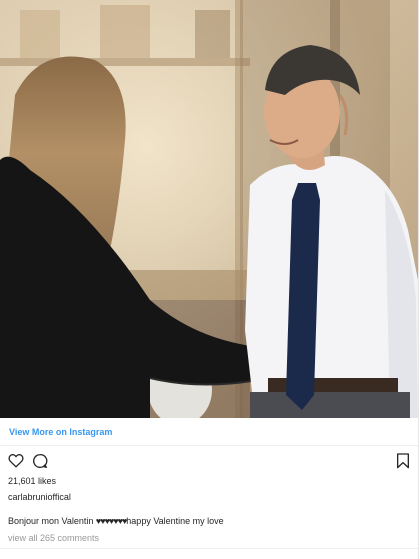 The width and height of the screenshot is (420, 559). I want to click on caption-text-end: happy Valentine my love, so click(175, 521).